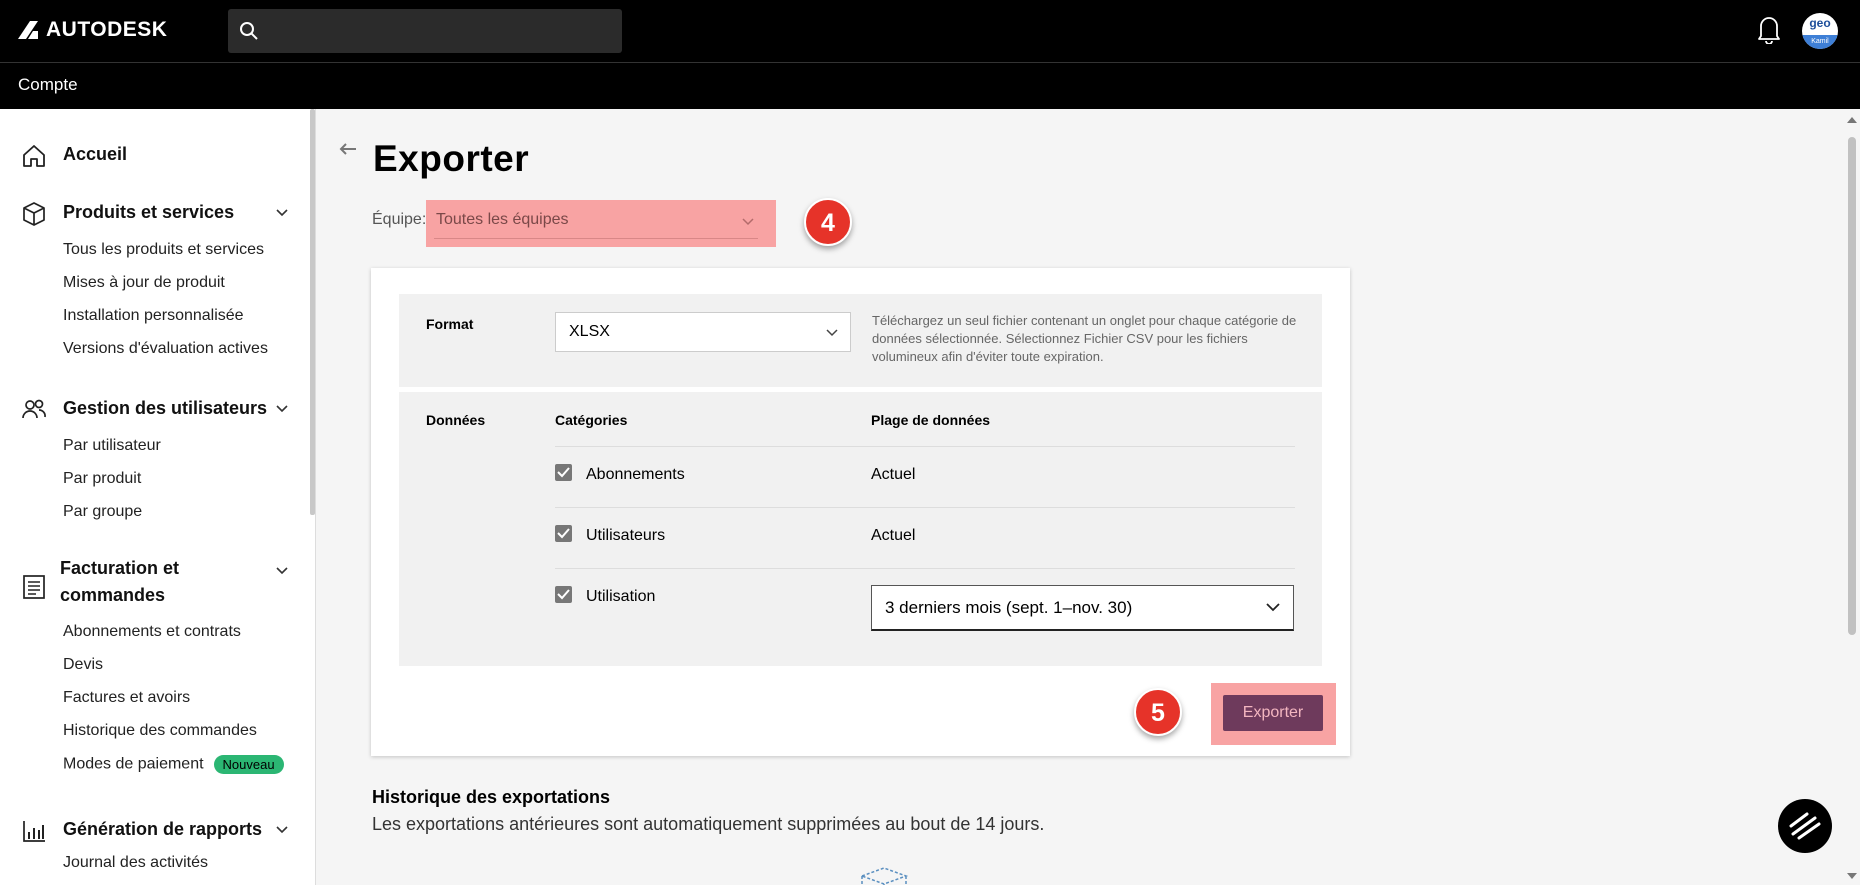  I want to click on account-bar: Compte, so click(930, 85).